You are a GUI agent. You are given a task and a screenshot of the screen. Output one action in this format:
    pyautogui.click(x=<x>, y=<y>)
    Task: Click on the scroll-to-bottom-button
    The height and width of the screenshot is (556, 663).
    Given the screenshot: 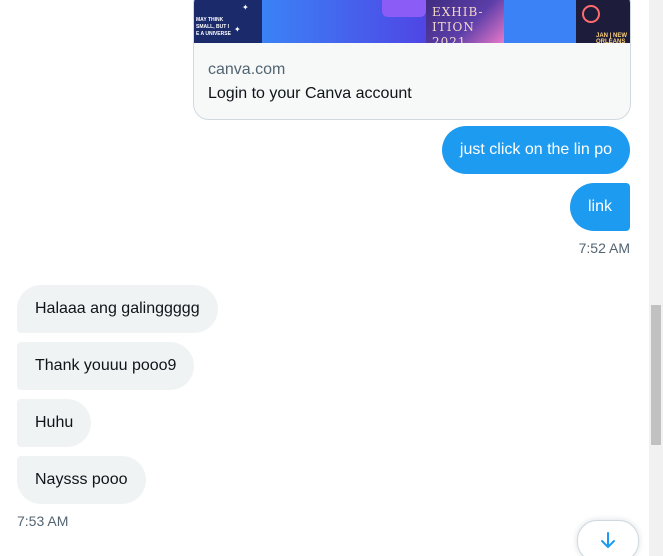 What is the action you would take?
    pyautogui.click(x=608, y=538)
    